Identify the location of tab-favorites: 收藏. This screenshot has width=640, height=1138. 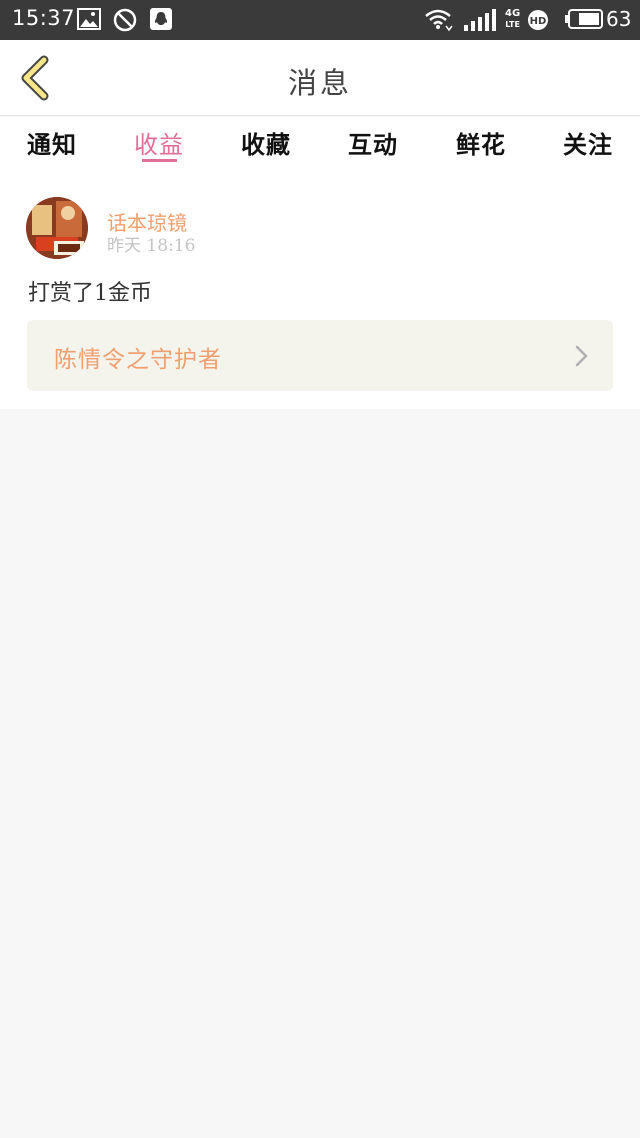
(266, 142).